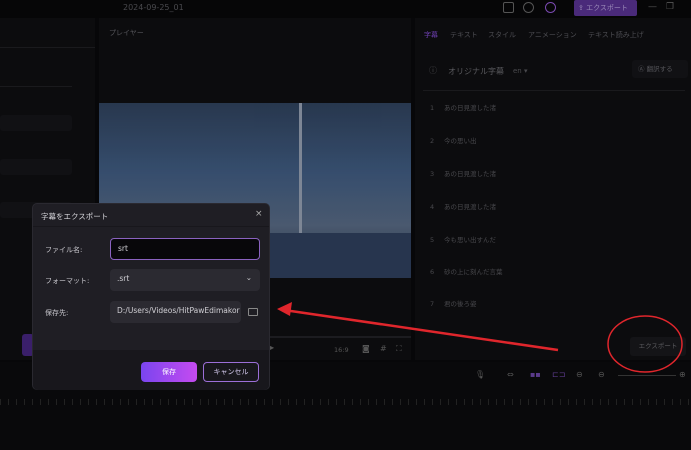 The height and width of the screenshot is (450, 691). I want to click on annotation-circle, so click(645, 344).